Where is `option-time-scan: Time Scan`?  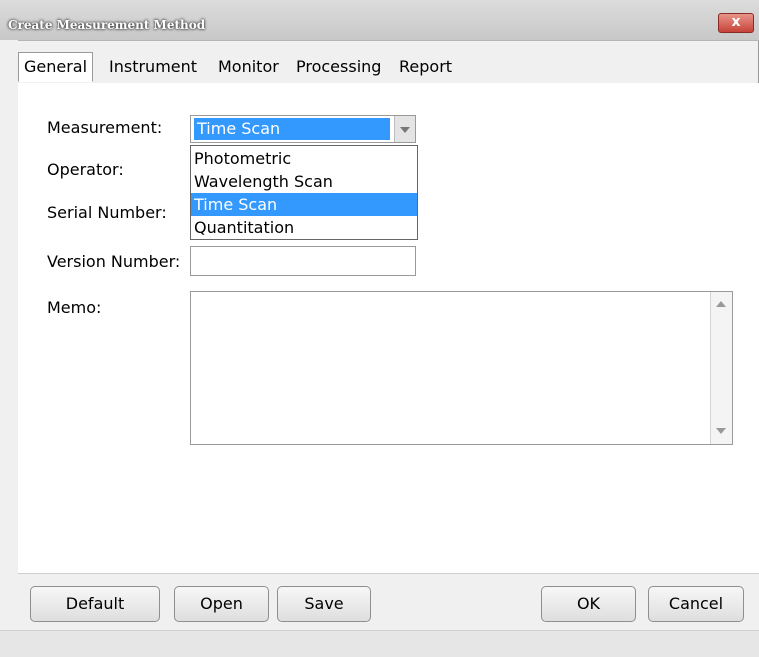 option-time-scan: Time Scan is located at coordinates (304, 204).